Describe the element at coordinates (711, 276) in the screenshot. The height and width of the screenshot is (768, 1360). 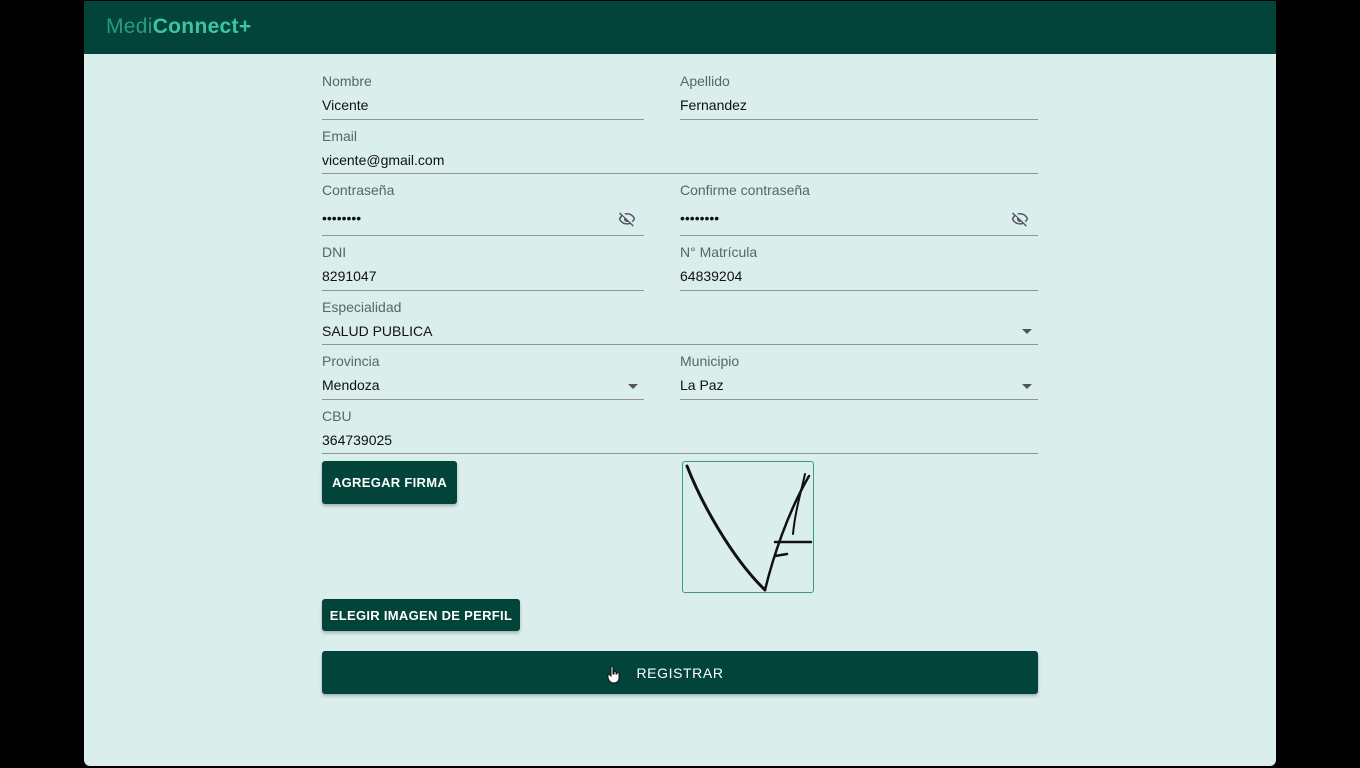
I see `matricula-value: 64839204` at that location.